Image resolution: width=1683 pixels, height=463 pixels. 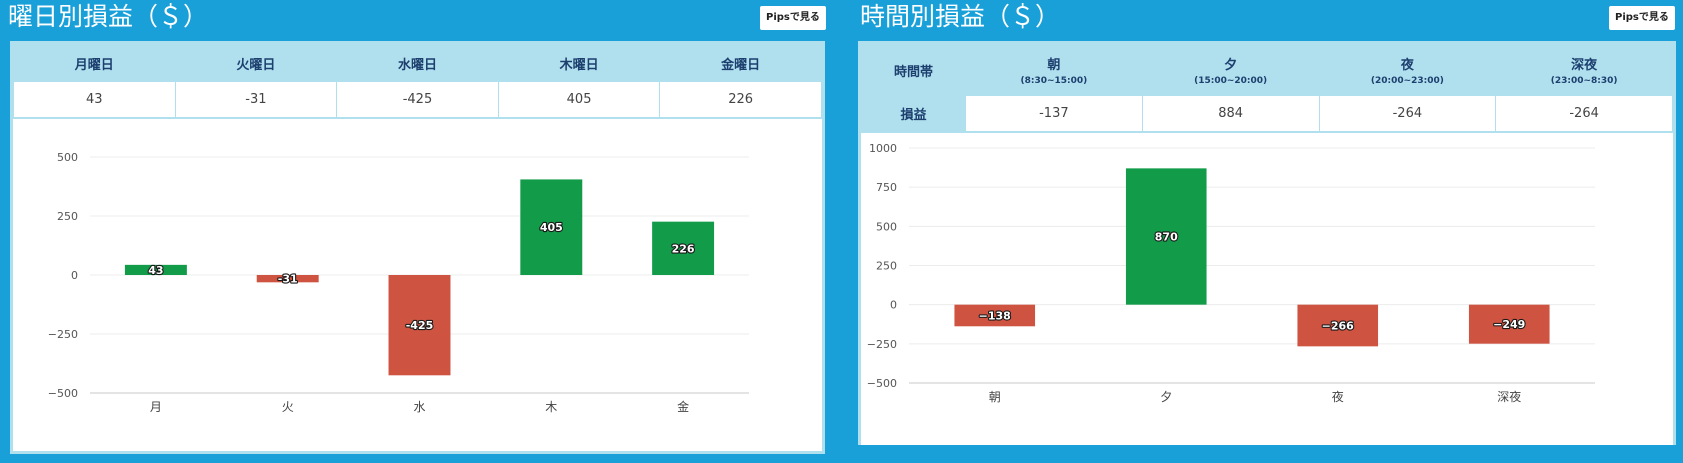 What do you see at coordinates (913, 113) in the screenshot?
I see `time-row-label: 損益` at bounding box center [913, 113].